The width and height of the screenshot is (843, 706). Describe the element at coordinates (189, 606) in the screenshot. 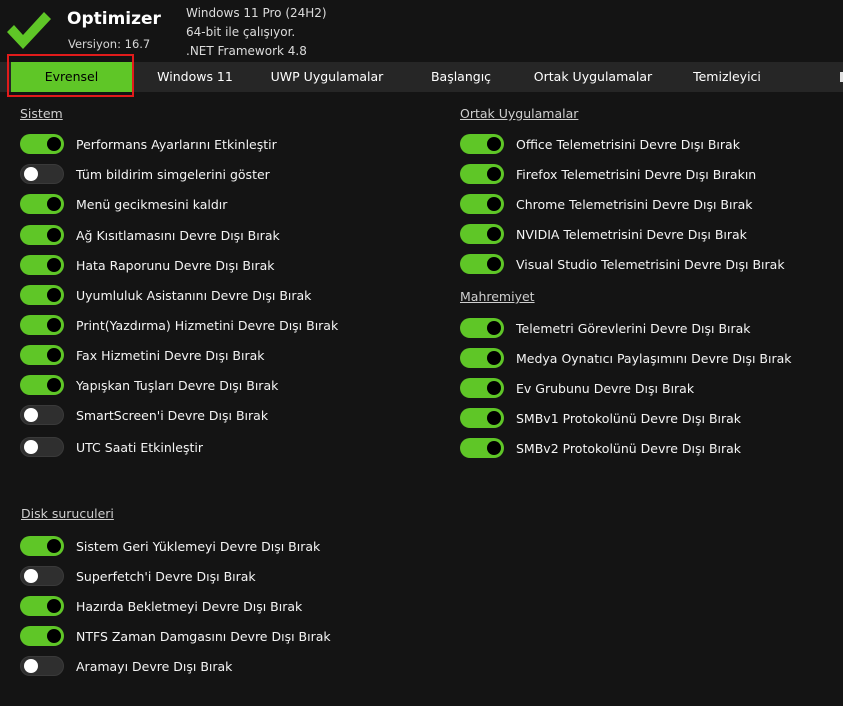

I see `option-label: Hazırda Bekletmeyi Devre Dışı Bırak` at that location.